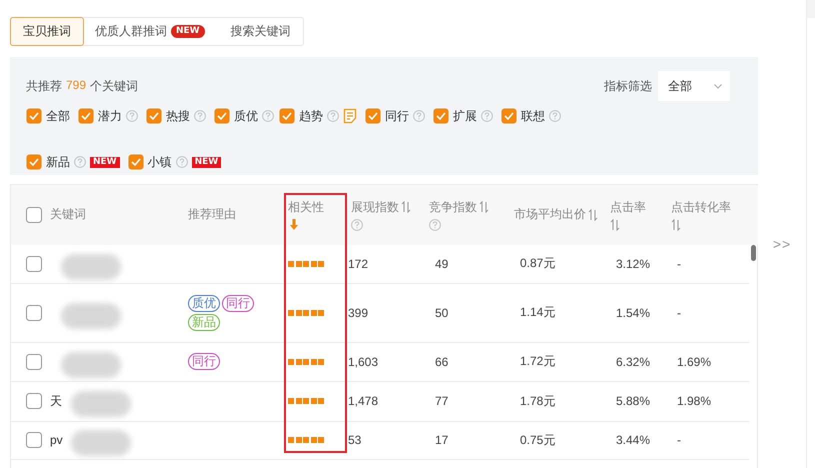  Describe the element at coordinates (110, 116) in the screenshot. I see `filter-label: 潜力` at that location.